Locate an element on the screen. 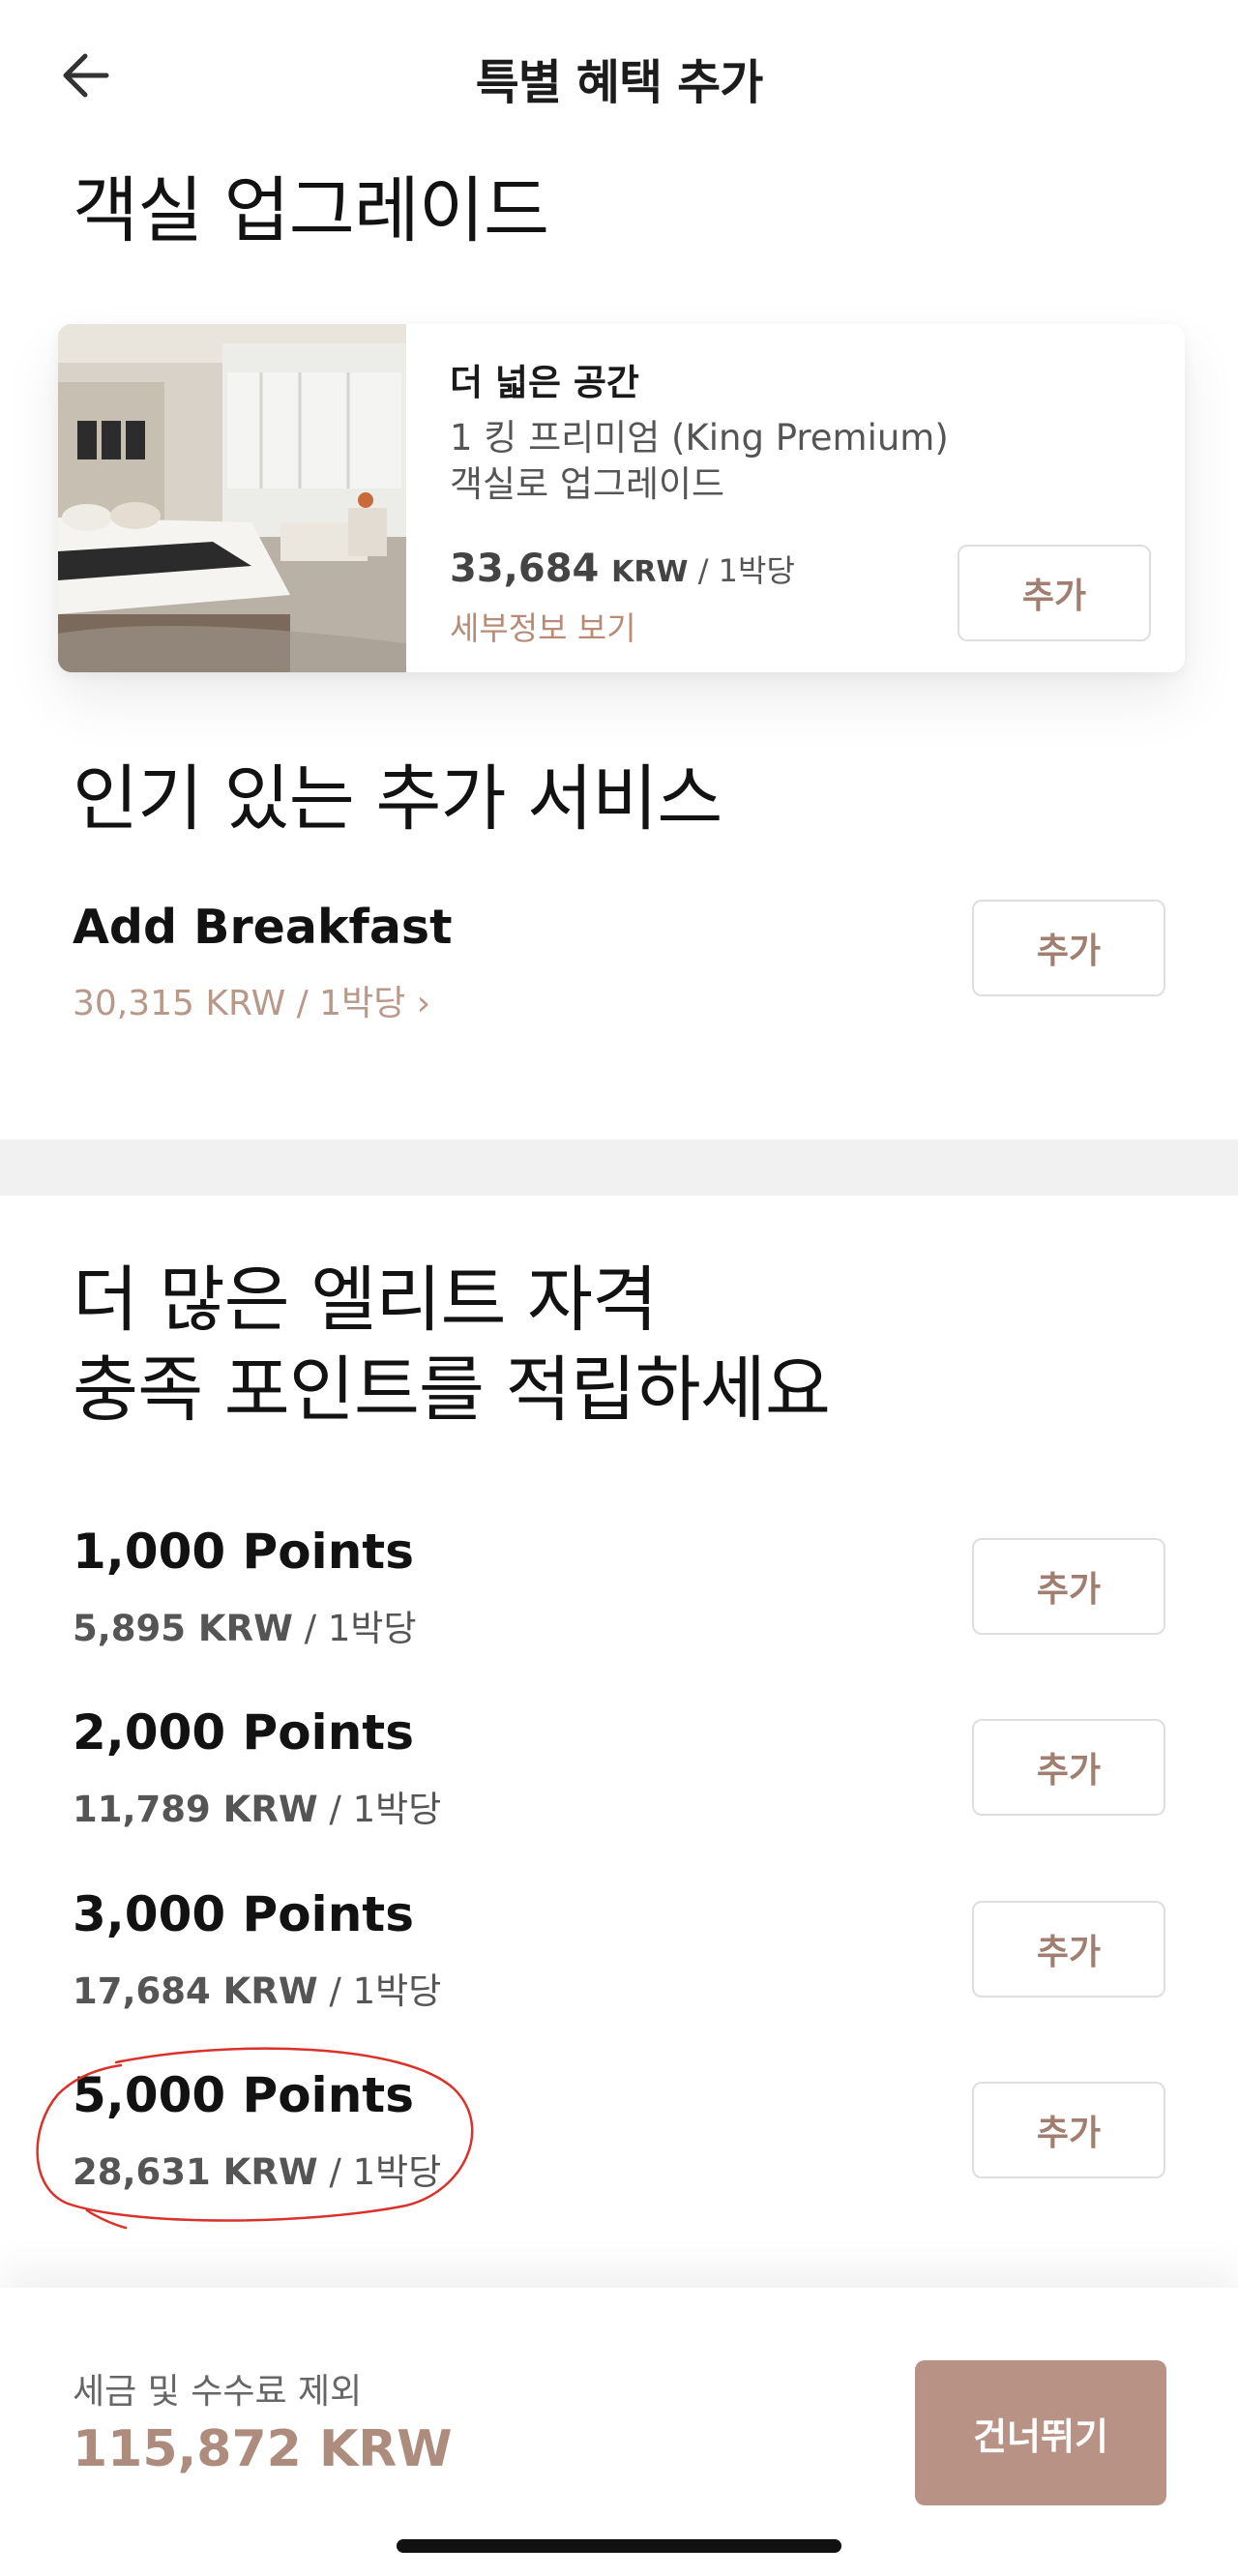 This screenshot has width=1238, height=2576. elite-points-title-line1: 더 많은 엘리트 자격 is located at coordinates (365, 1300).